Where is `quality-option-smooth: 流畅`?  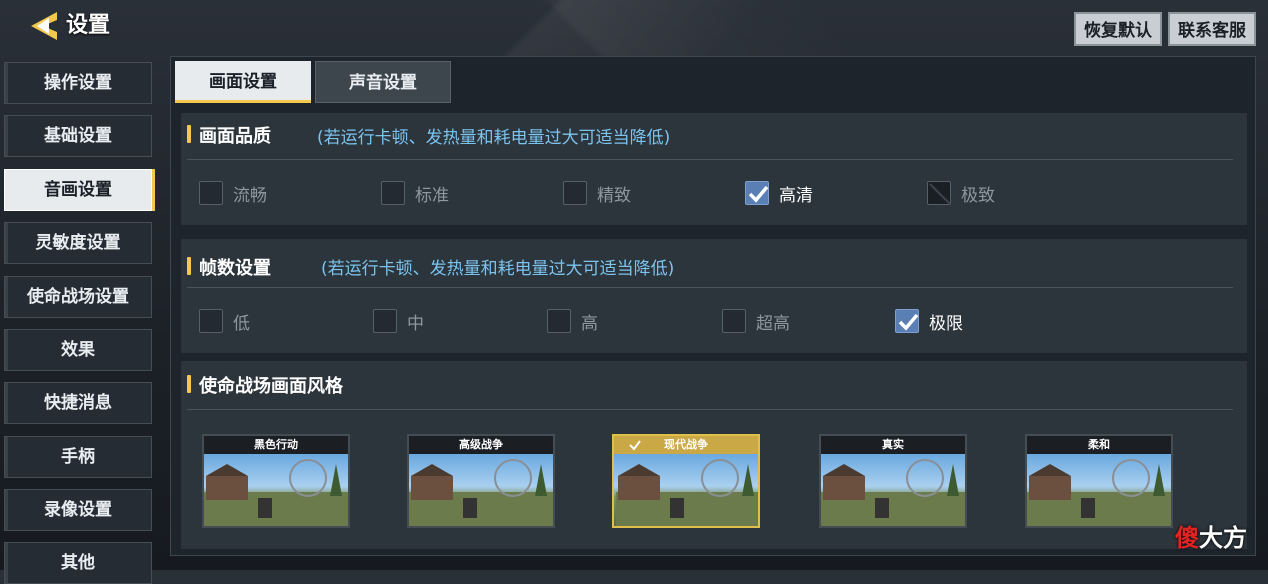
quality-option-smooth: 流畅 is located at coordinates (233, 193).